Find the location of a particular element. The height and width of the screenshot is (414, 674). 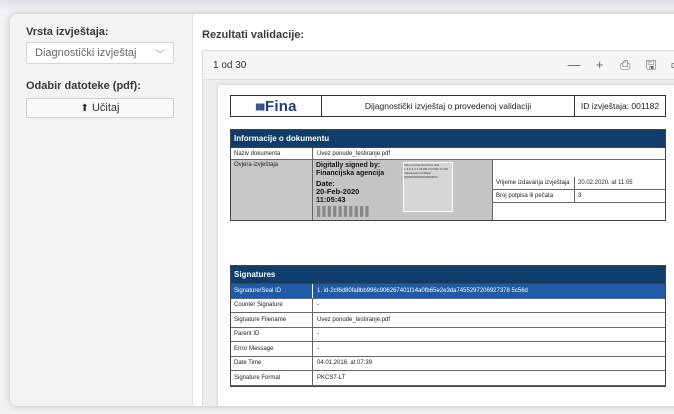

print-icon: ⎙ is located at coordinates (625, 65).